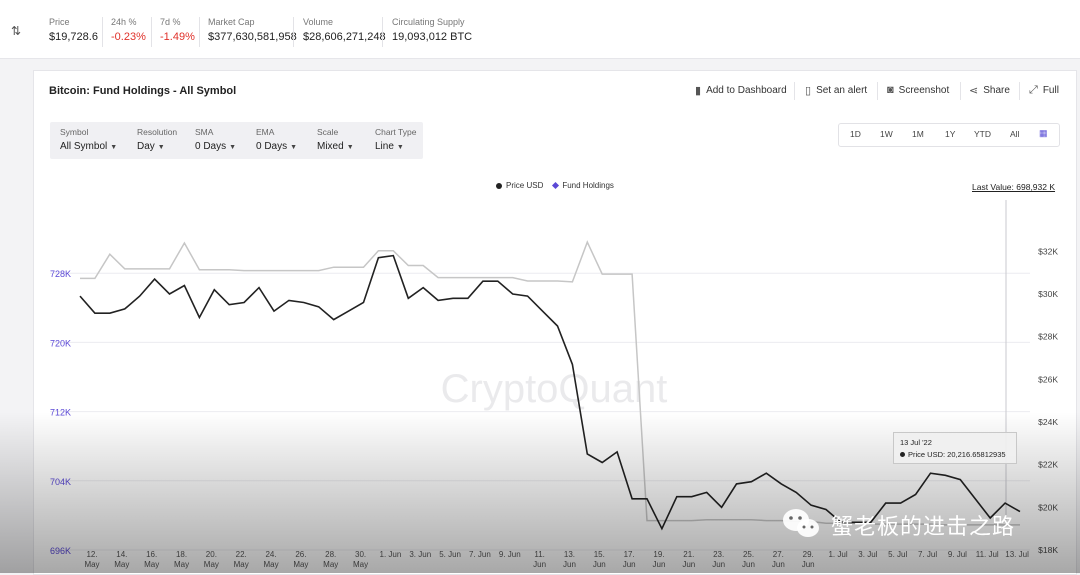  Describe the element at coordinates (569, 554) in the screenshot. I see `x-tick-label: 13.` at that location.